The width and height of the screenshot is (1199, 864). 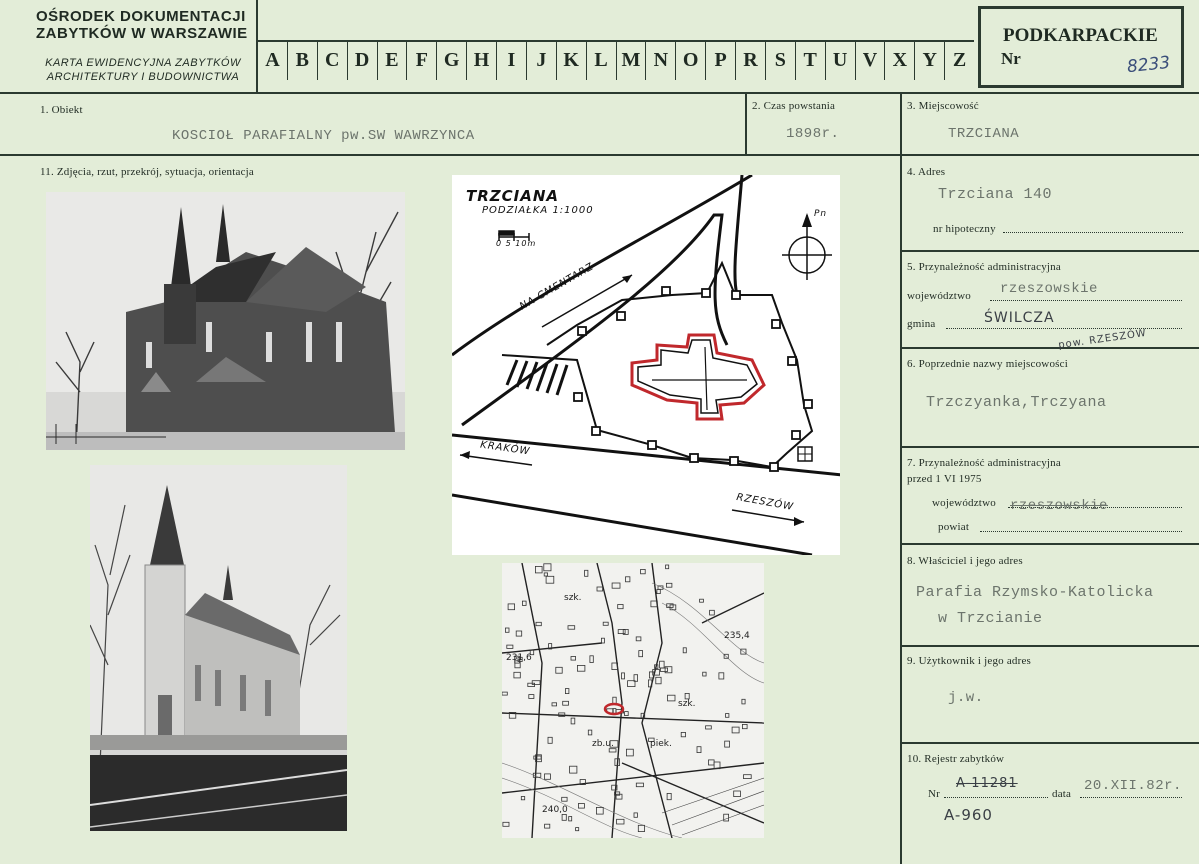 I want to click on obiekt-label: 1. Obiekt, so click(x=61, y=110).